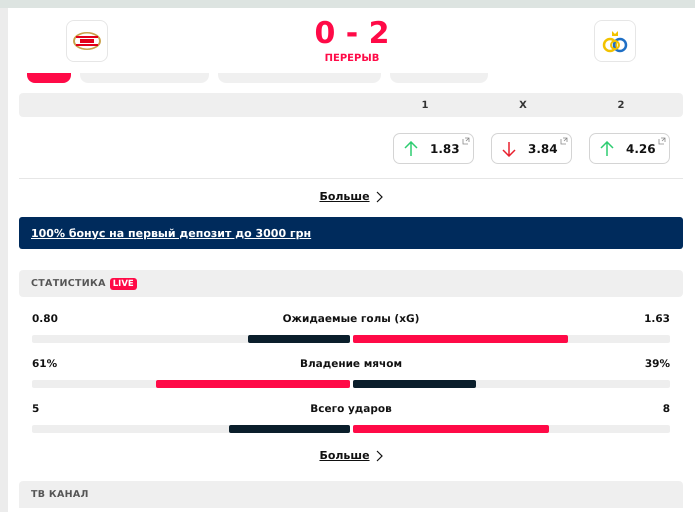 The image size is (695, 512). What do you see at coordinates (351, 409) in the screenshot?
I see `stat-label: Всего ударов` at bounding box center [351, 409].